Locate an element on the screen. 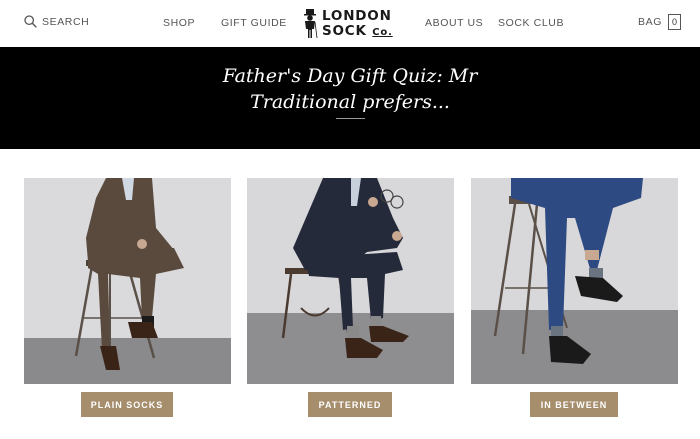 This screenshot has height=439, width=700. search-icon is located at coordinates (30, 21).